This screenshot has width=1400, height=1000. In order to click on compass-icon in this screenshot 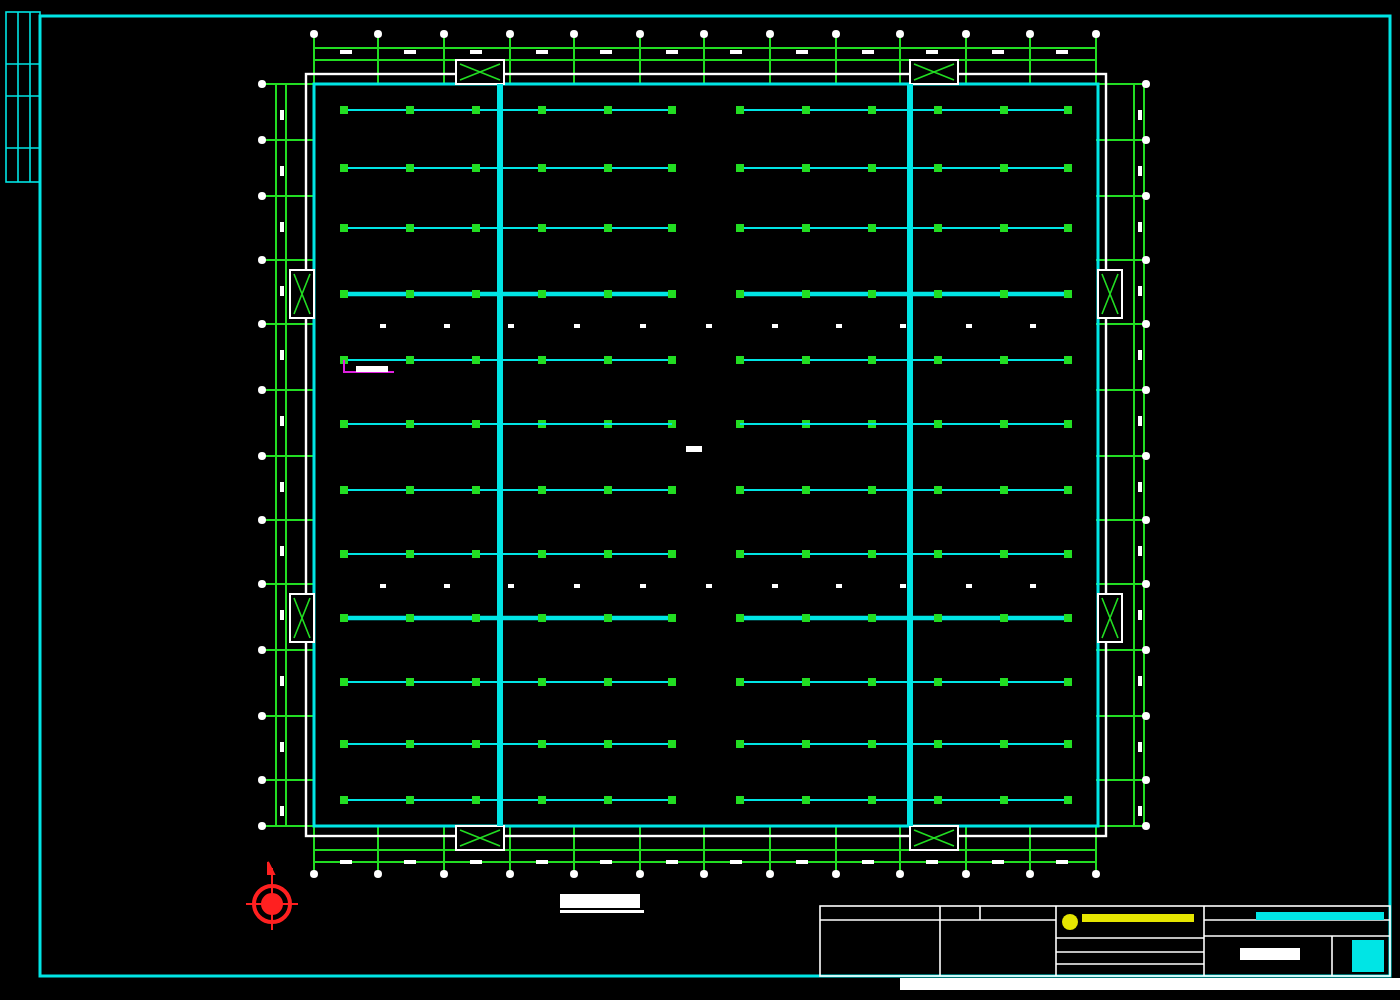, I will do `click(272, 896)`.